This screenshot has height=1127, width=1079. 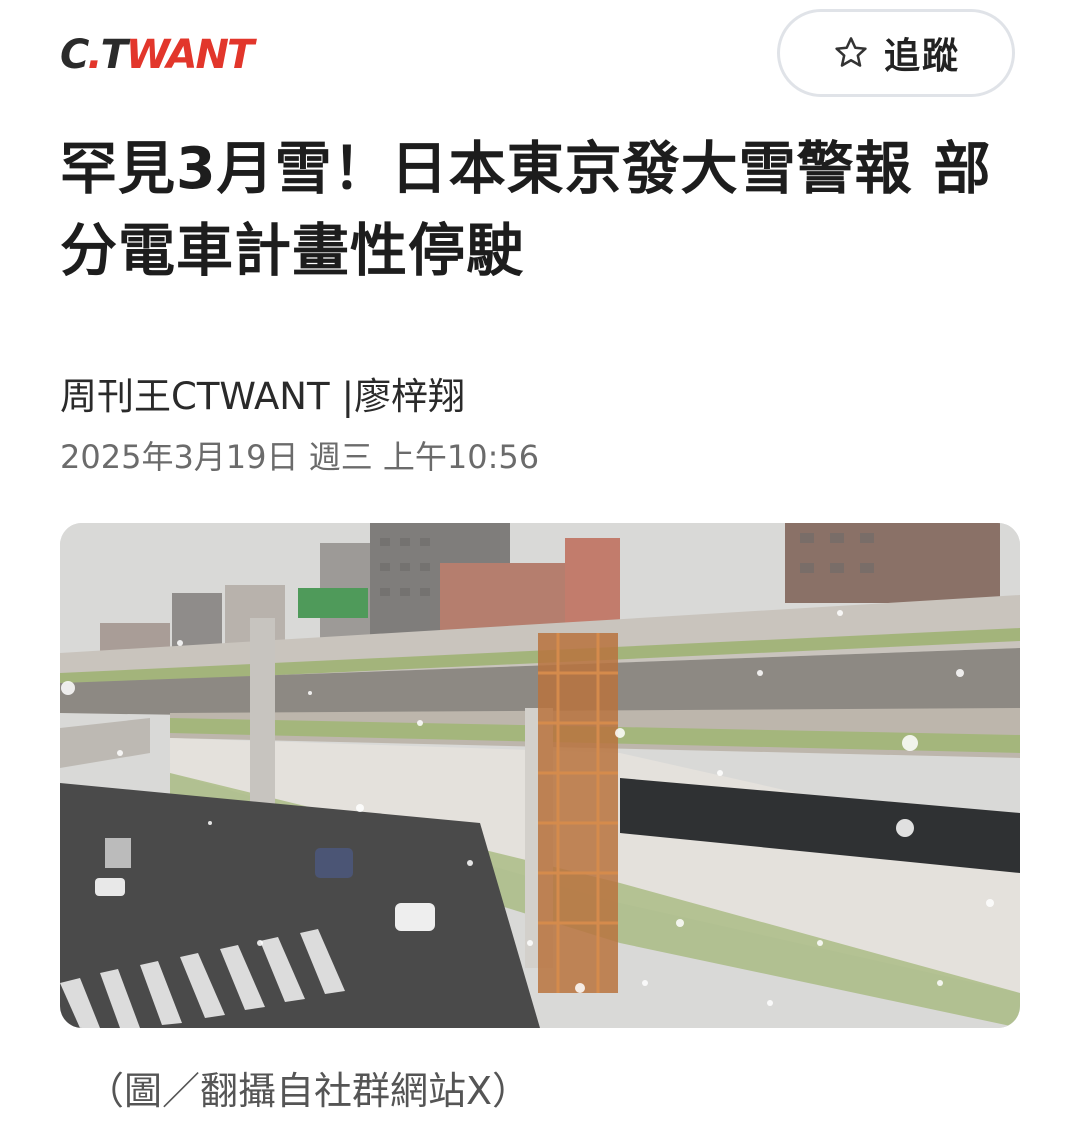 What do you see at coordinates (195, 396) in the screenshot?
I see `byline-source: 周刊王CTWANT` at bounding box center [195, 396].